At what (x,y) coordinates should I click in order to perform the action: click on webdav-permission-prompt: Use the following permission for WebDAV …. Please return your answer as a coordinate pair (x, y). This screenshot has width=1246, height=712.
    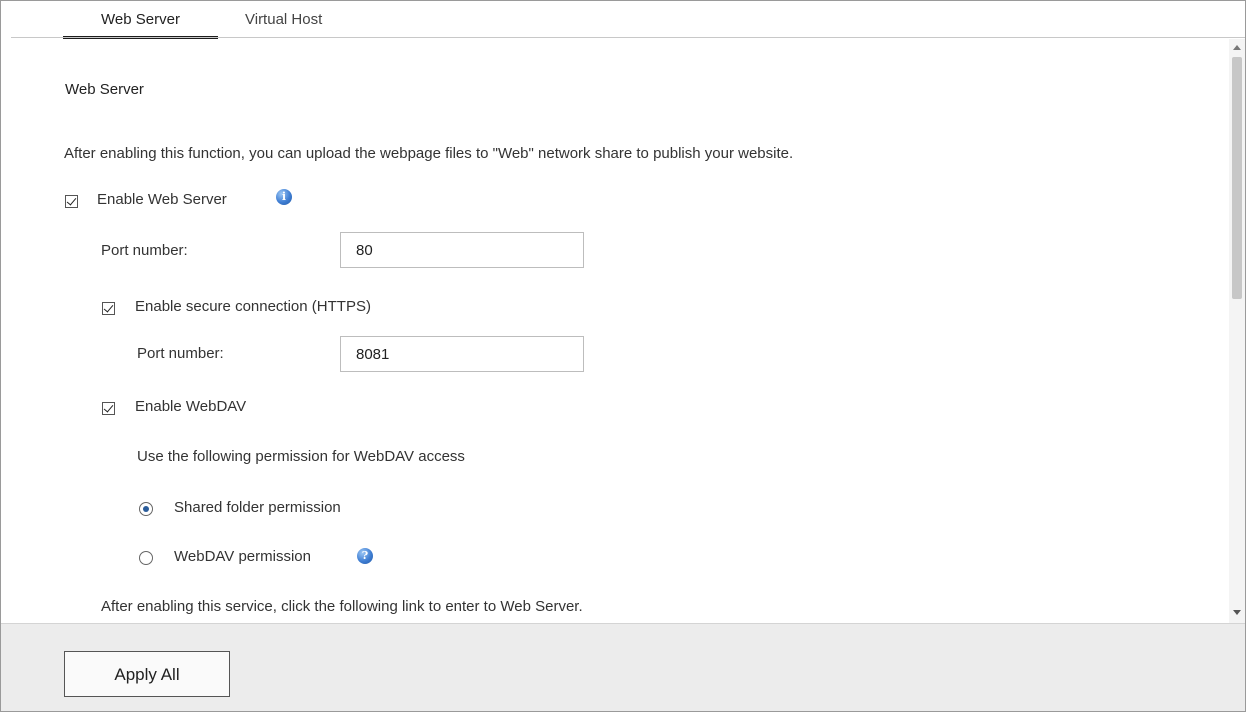
    Looking at the image, I should click on (301, 456).